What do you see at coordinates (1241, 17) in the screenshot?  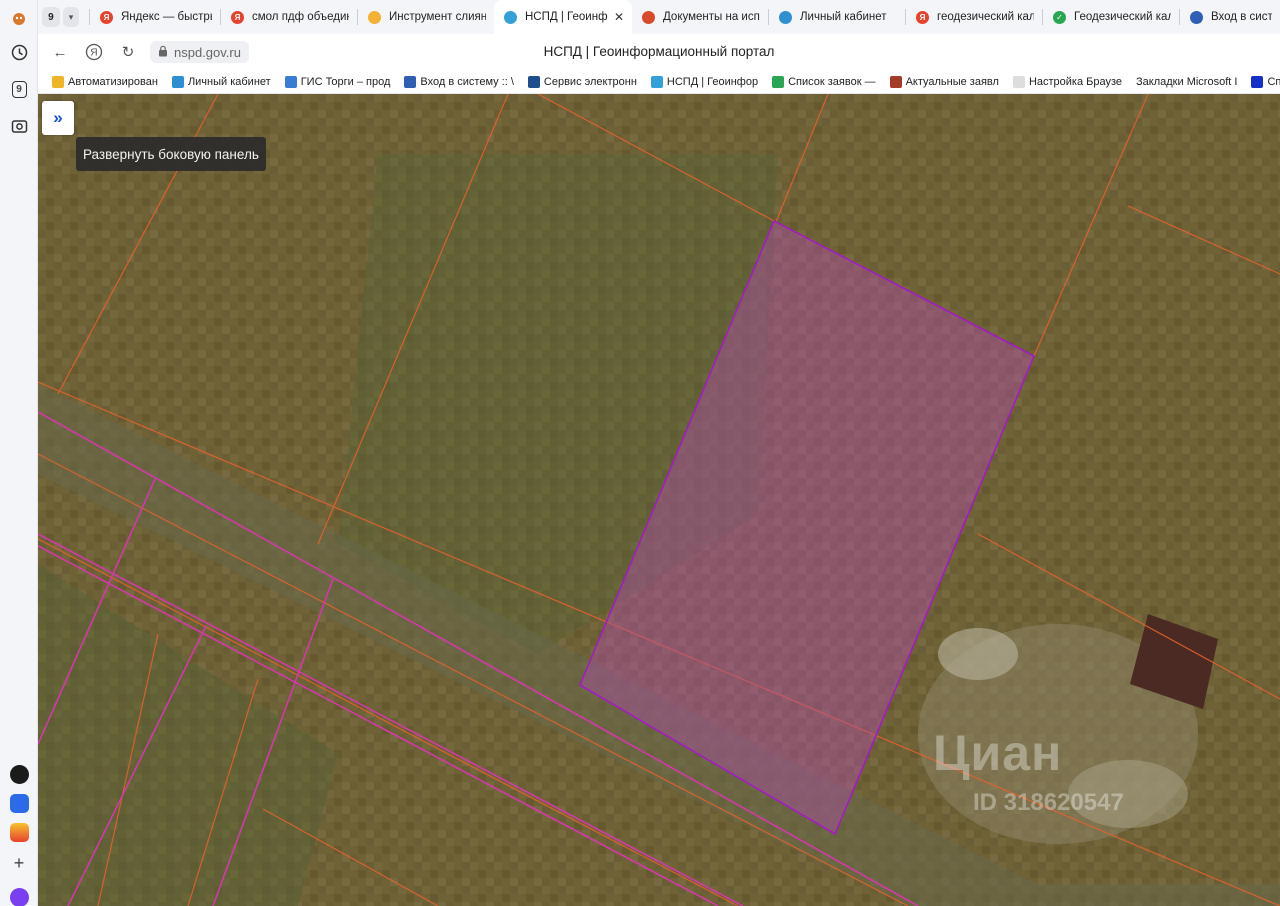 I see `tab-title: Вход в систем` at bounding box center [1241, 17].